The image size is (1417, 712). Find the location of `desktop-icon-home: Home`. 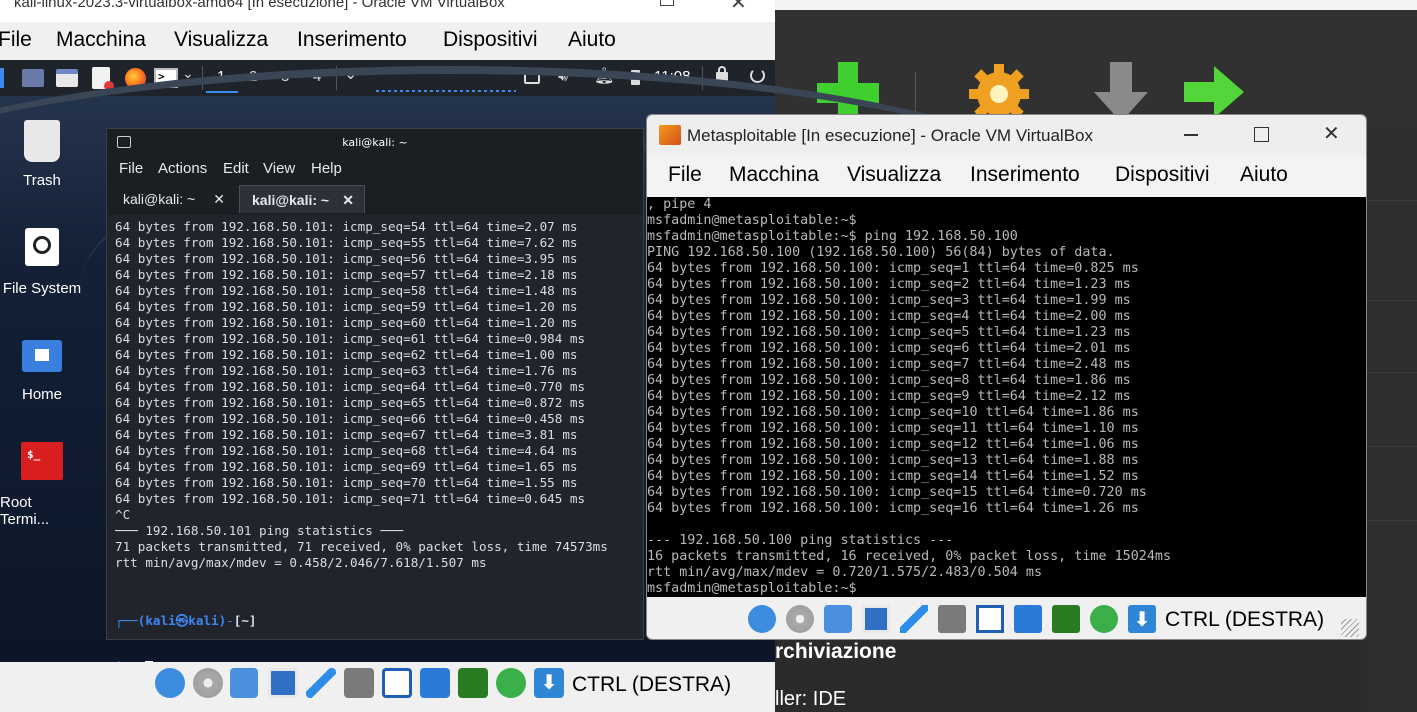

desktop-icon-home: Home is located at coordinates (42, 371).